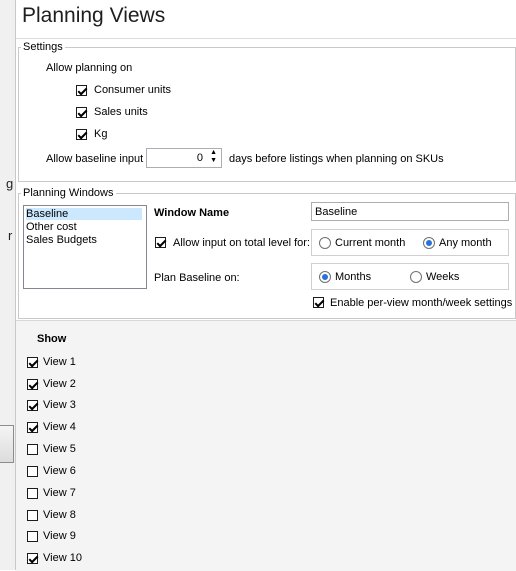 This screenshot has height=571, width=516. I want to click on underlying-window-edge, so click(8, 285).